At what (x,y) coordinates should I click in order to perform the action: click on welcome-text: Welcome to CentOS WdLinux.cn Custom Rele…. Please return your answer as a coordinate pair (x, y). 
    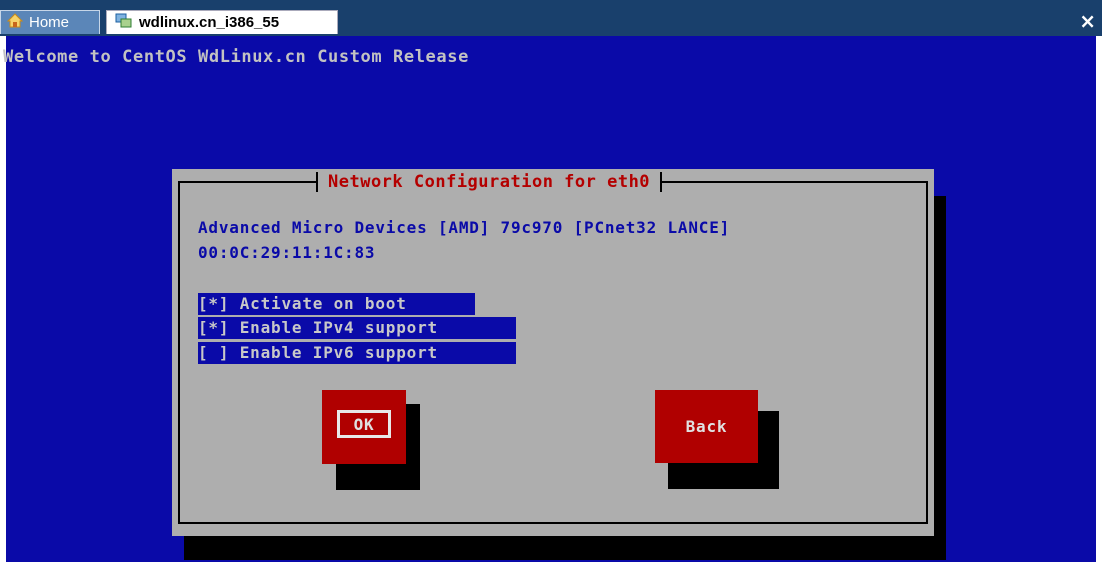
    Looking at the image, I should click on (236, 57).